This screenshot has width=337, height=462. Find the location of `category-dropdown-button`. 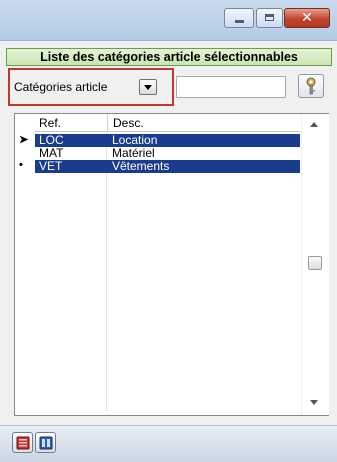

category-dropdown-button is located at coordinates (148, 87).